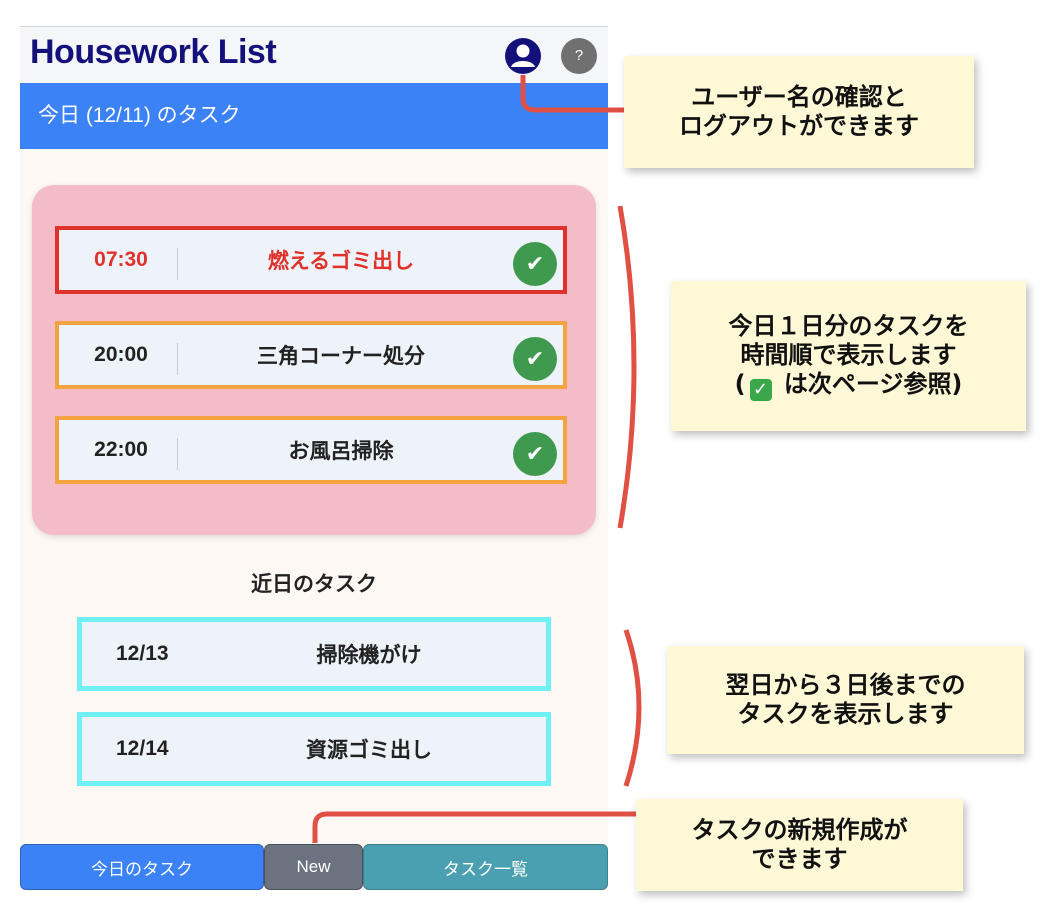  I want to click on task-date: 12/13, so click(142, 653).